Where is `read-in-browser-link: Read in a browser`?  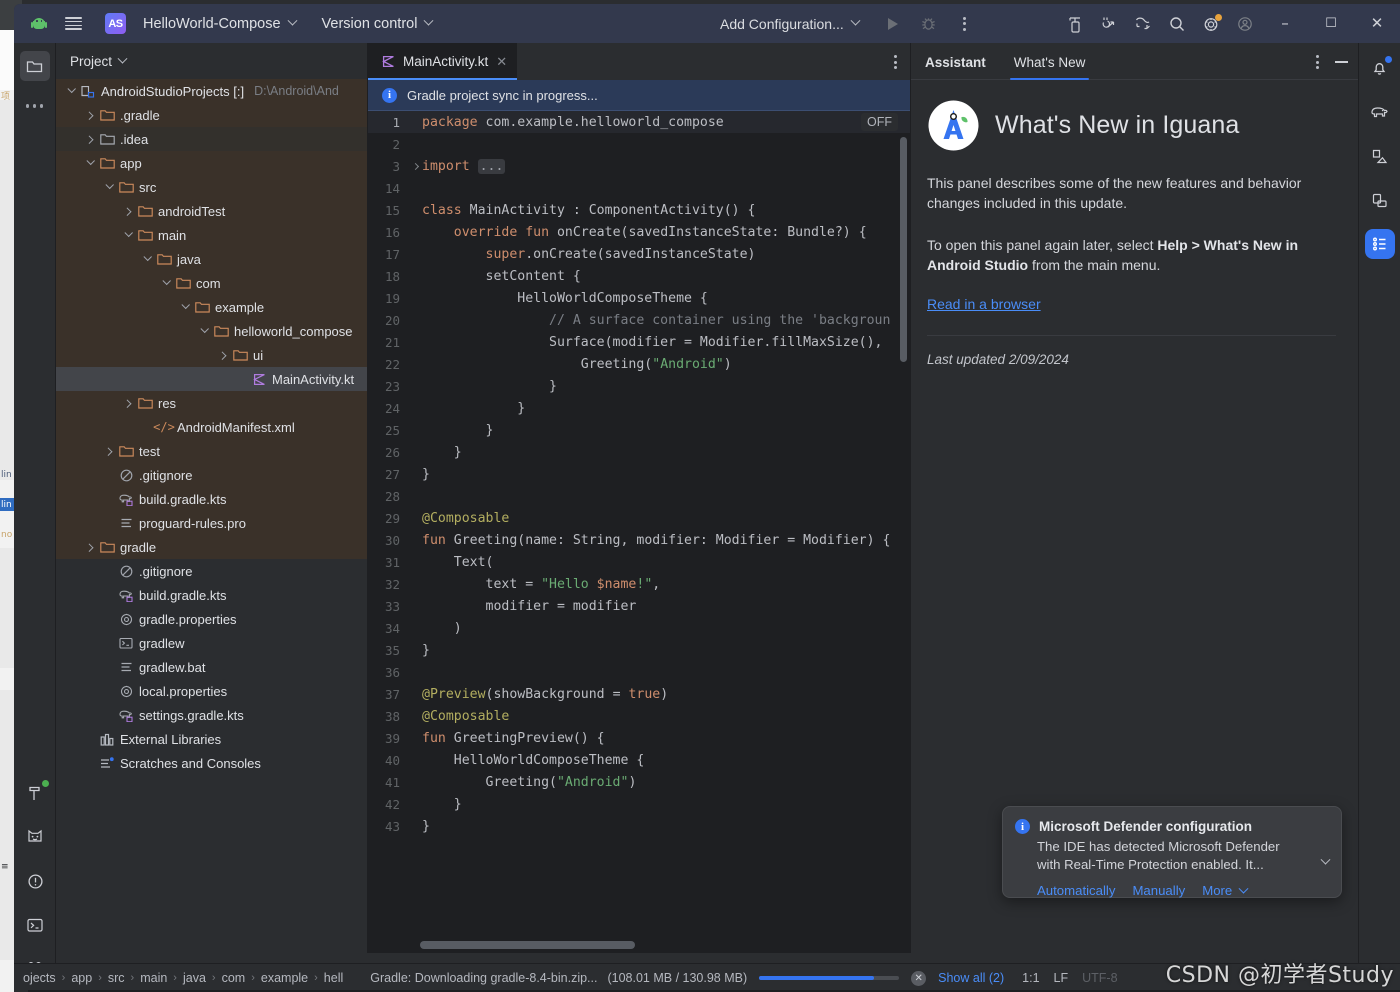
read-in-browser-link: Read in a browser is located at coordinates (984, 304).